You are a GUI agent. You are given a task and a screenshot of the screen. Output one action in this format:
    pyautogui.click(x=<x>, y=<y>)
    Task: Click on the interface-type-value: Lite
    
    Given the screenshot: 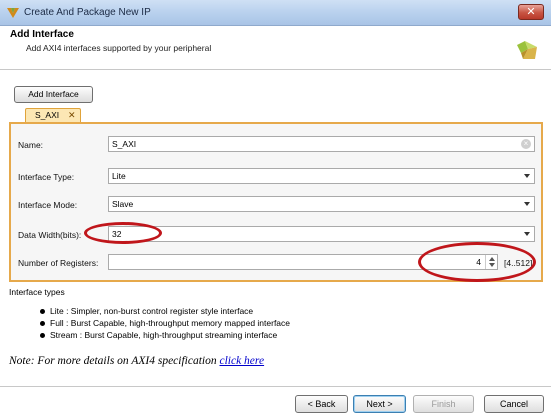 What is the action you would take?
    pyautogui.click(x=119, y=176)
    